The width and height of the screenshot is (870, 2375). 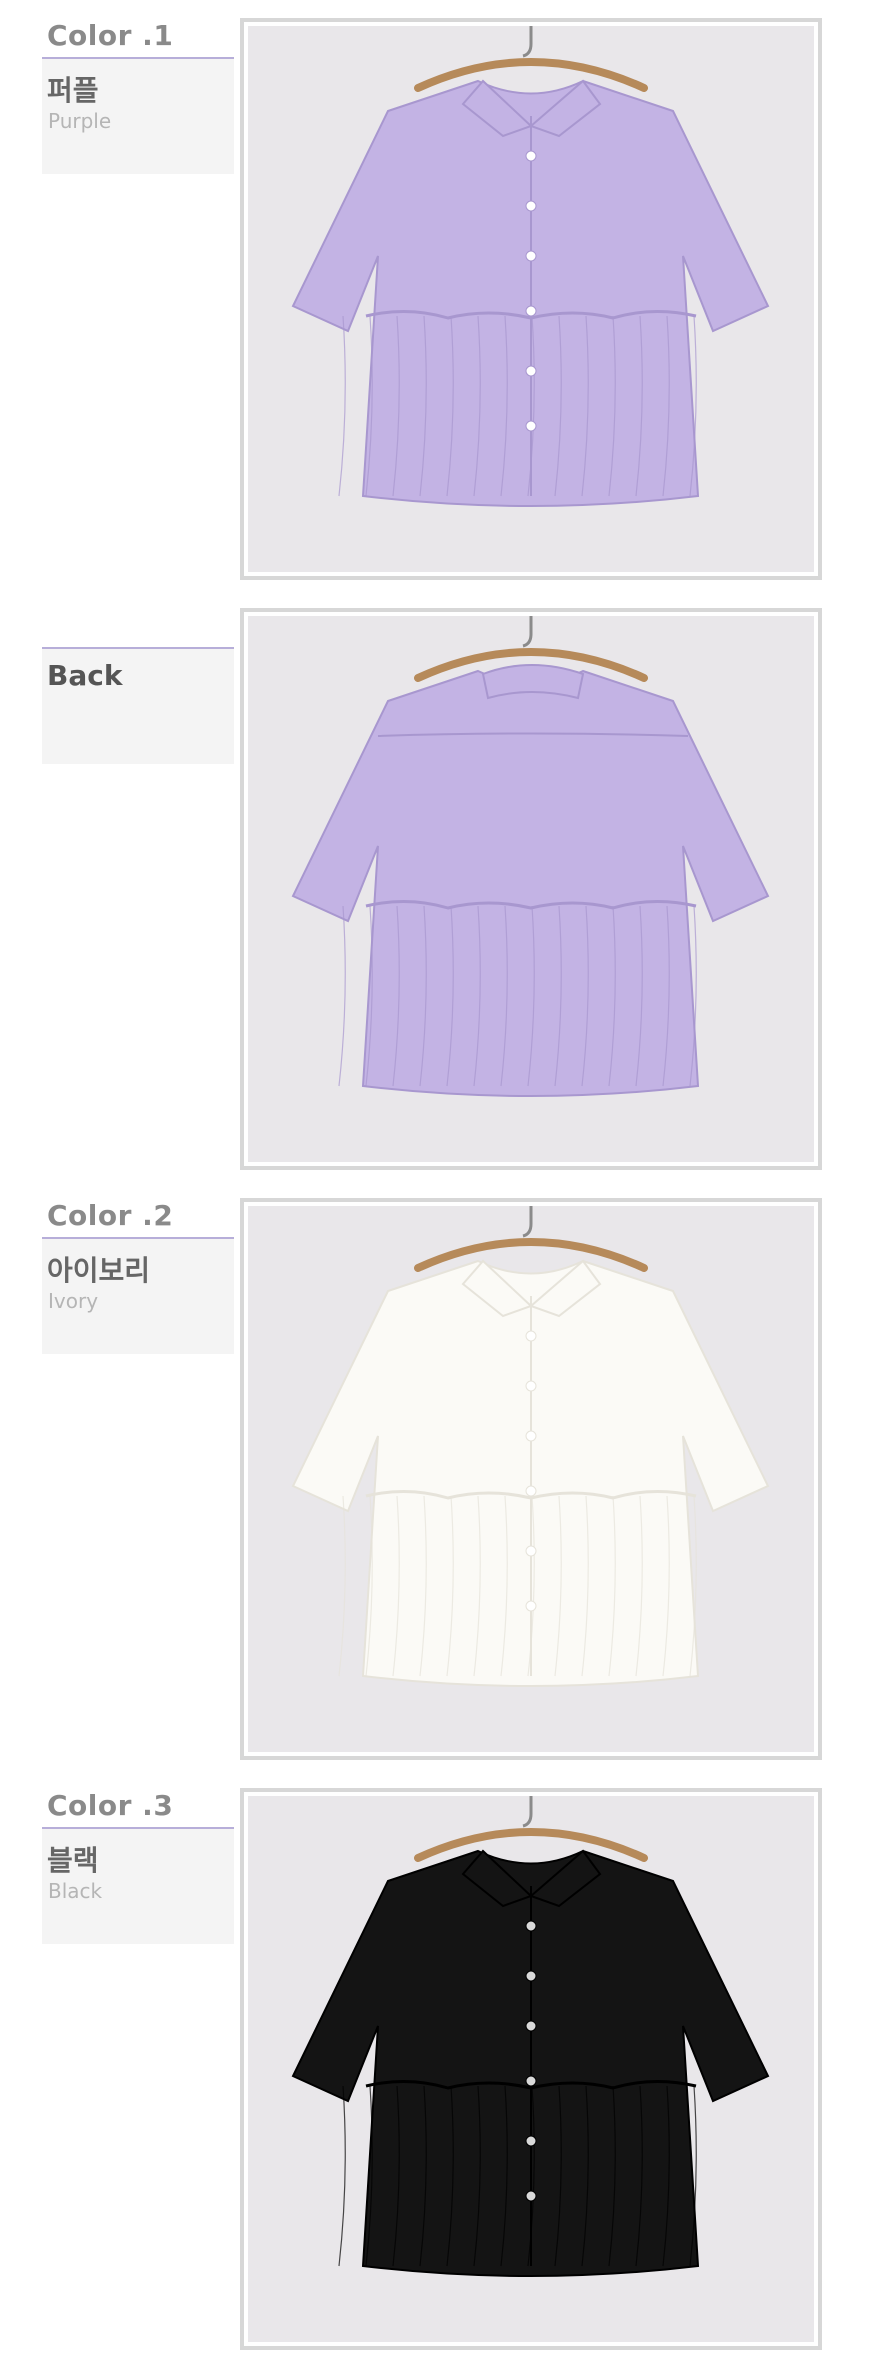 I want to click on color-name-english: Purple, so click(x=80, y=121).